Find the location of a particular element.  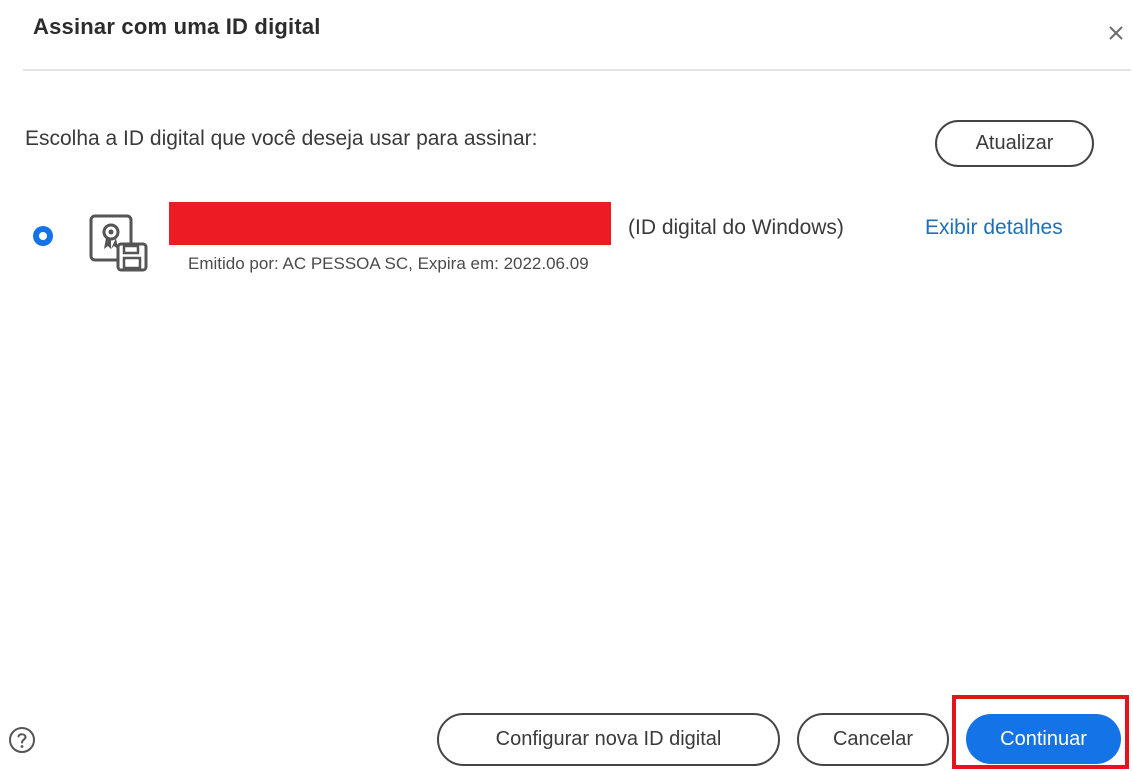

close-button is located at coordinates (1116, 32).